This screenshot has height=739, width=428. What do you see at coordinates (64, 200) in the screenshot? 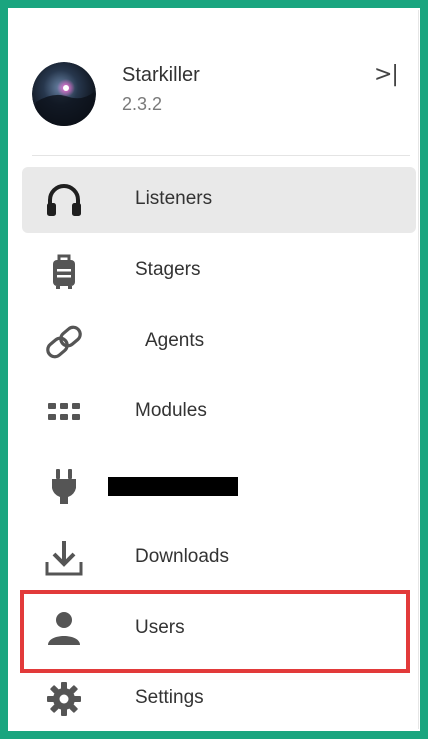
I see `headphones-icon` at bounding box center [64, 200].